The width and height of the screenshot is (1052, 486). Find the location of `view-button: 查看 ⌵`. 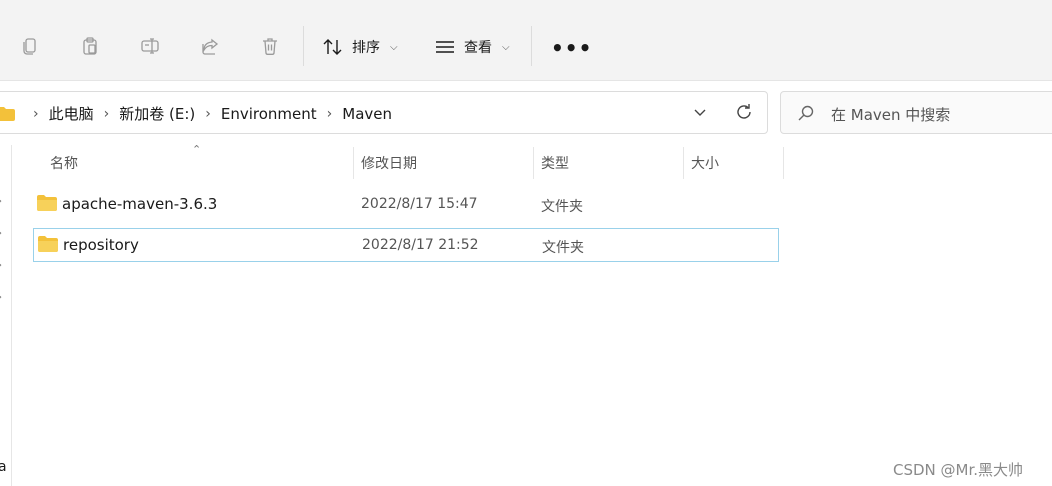

view-button: 查看 ⌵ is located at coordinates (472, 47).